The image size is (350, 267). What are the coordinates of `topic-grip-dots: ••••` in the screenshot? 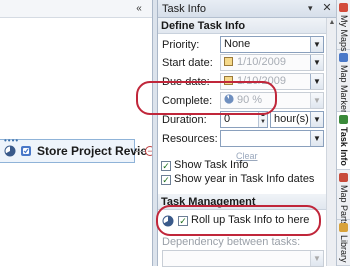 It's located at (12, 140).